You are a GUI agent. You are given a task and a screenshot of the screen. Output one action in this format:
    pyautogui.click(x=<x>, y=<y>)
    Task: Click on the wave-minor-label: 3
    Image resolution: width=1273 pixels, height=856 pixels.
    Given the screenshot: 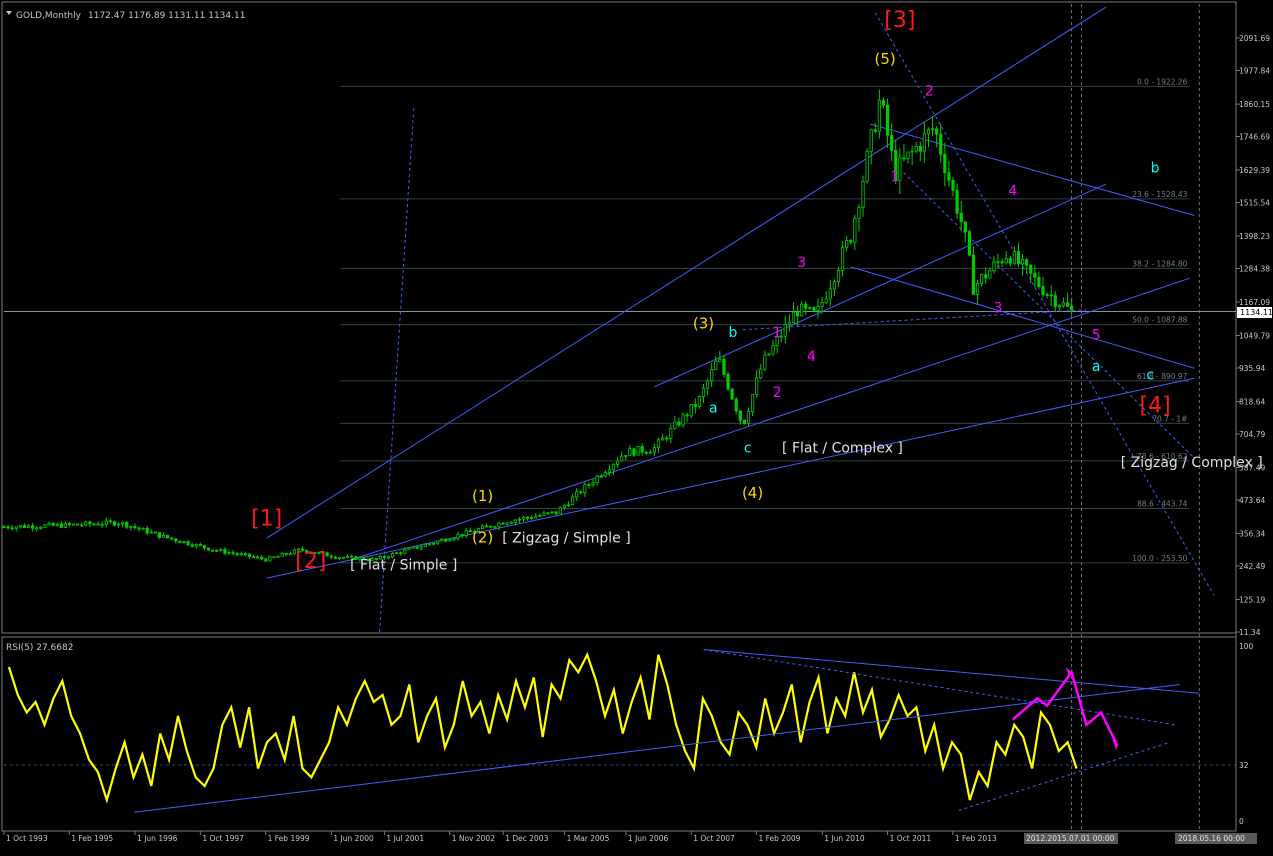 What is the action you would take?
    pyautogui.click(x=801, y=263)
    